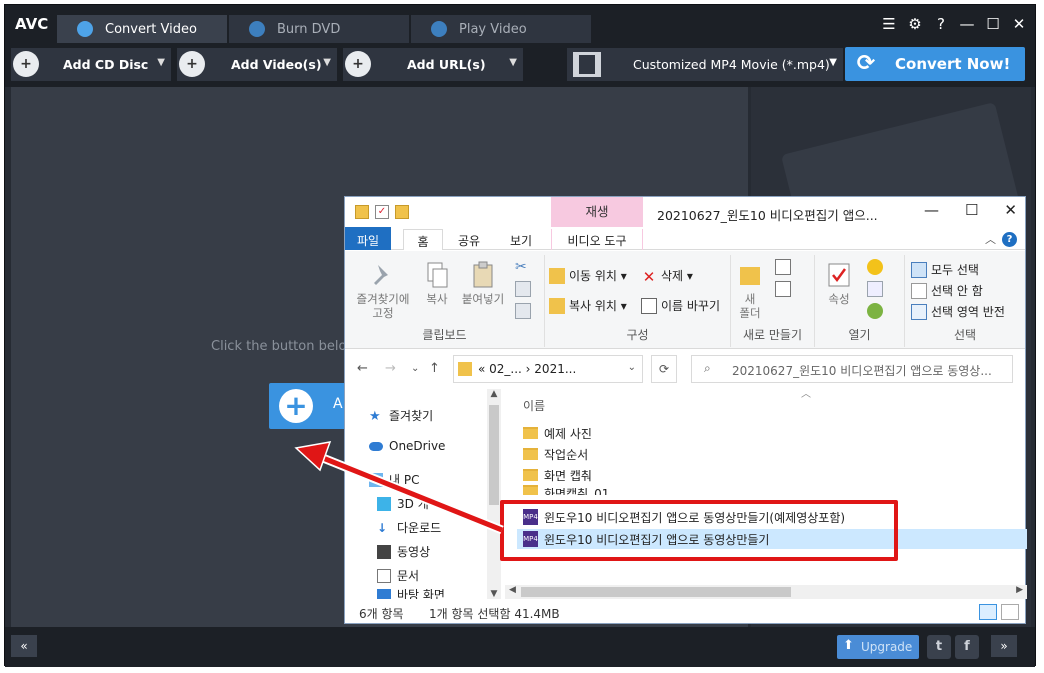  What do you see at coordinates (750, 288) in the screenshot?
I see `new-folder-button: 새 폴더` at bounding box center [750, 288].